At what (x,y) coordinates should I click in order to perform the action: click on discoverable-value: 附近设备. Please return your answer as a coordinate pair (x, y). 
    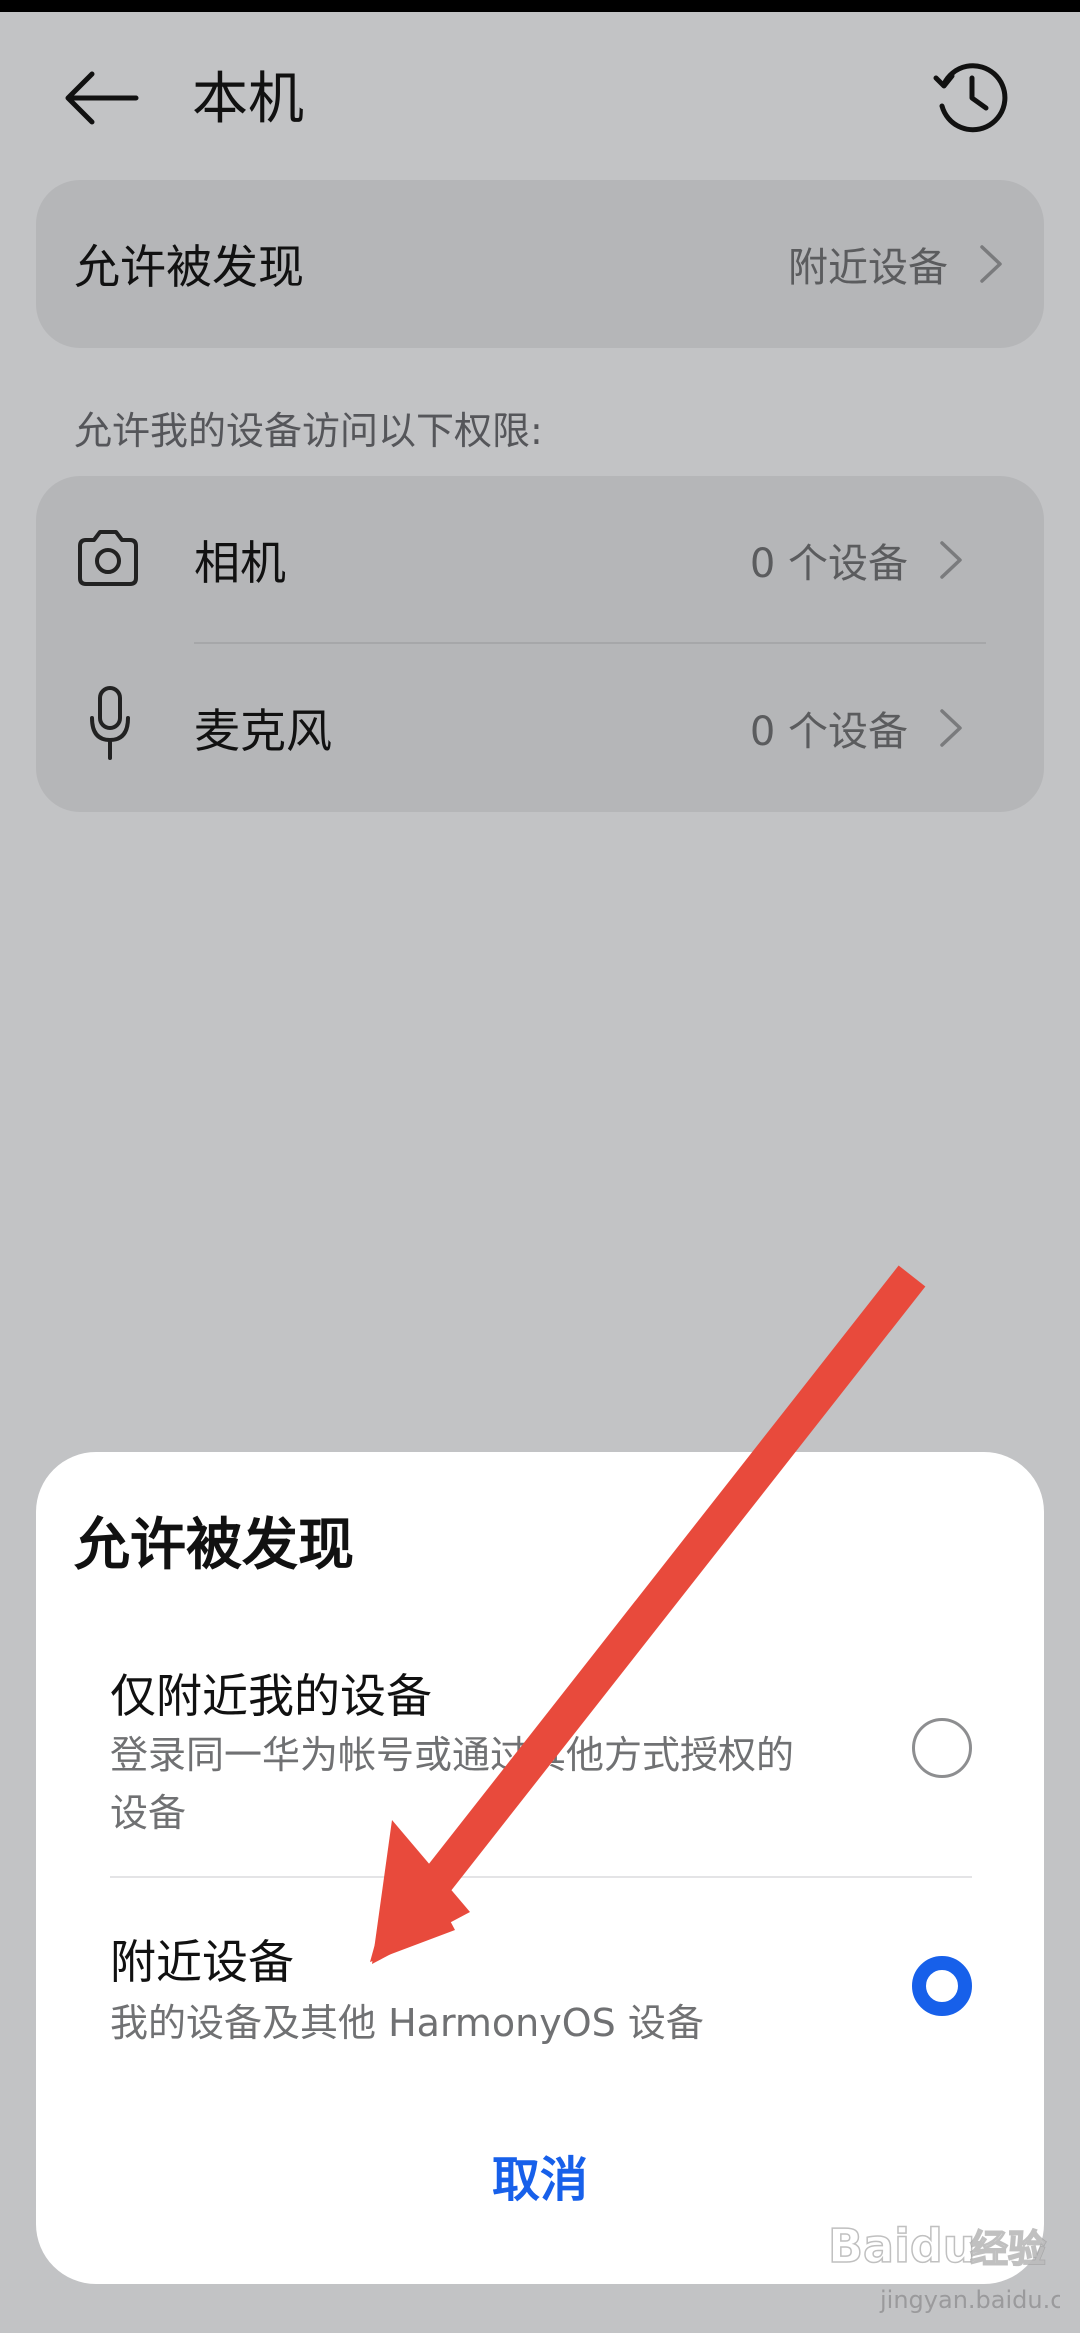
    Looking at the image, I should click on (868, 268).